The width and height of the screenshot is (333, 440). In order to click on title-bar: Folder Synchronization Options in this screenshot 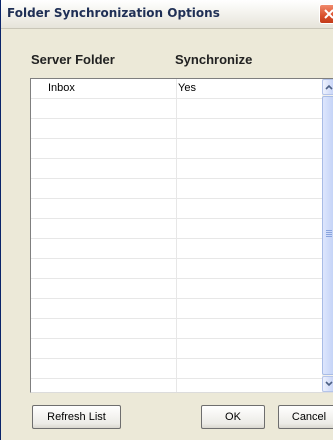, I will do `click(167, 14)`.